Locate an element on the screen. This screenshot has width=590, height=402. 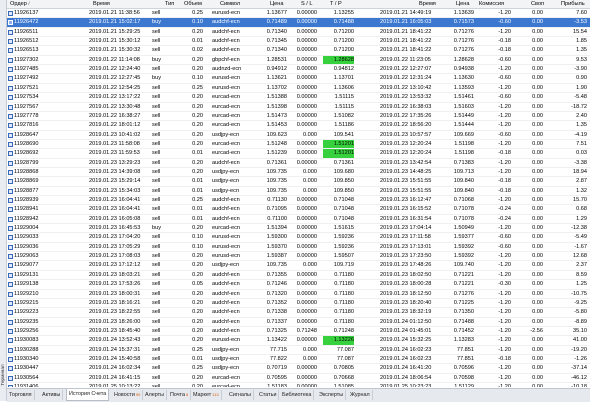
tab-9: Библиотека is located at coordinates (297, 395).